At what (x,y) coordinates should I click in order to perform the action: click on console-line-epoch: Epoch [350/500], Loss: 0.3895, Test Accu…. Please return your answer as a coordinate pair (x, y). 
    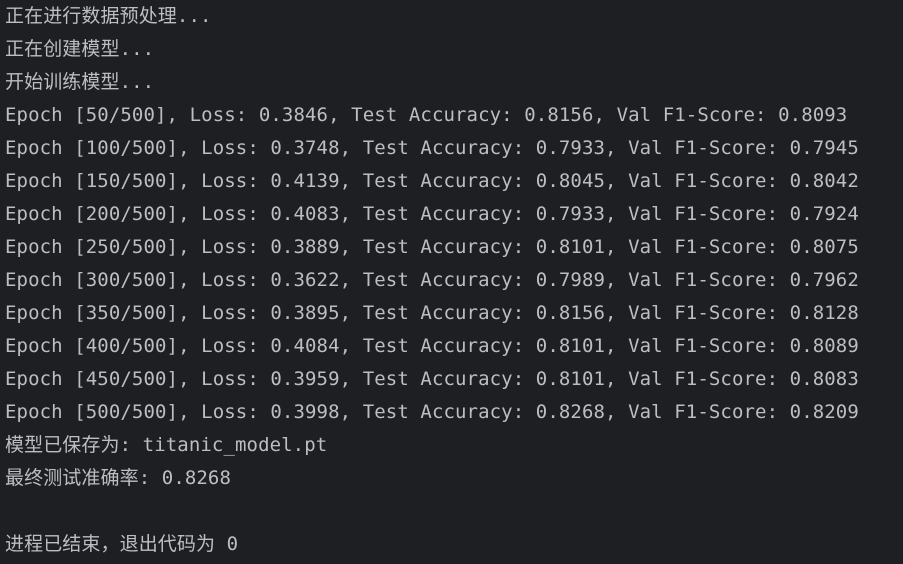
    Looking at the image, I should click on (432, 313).